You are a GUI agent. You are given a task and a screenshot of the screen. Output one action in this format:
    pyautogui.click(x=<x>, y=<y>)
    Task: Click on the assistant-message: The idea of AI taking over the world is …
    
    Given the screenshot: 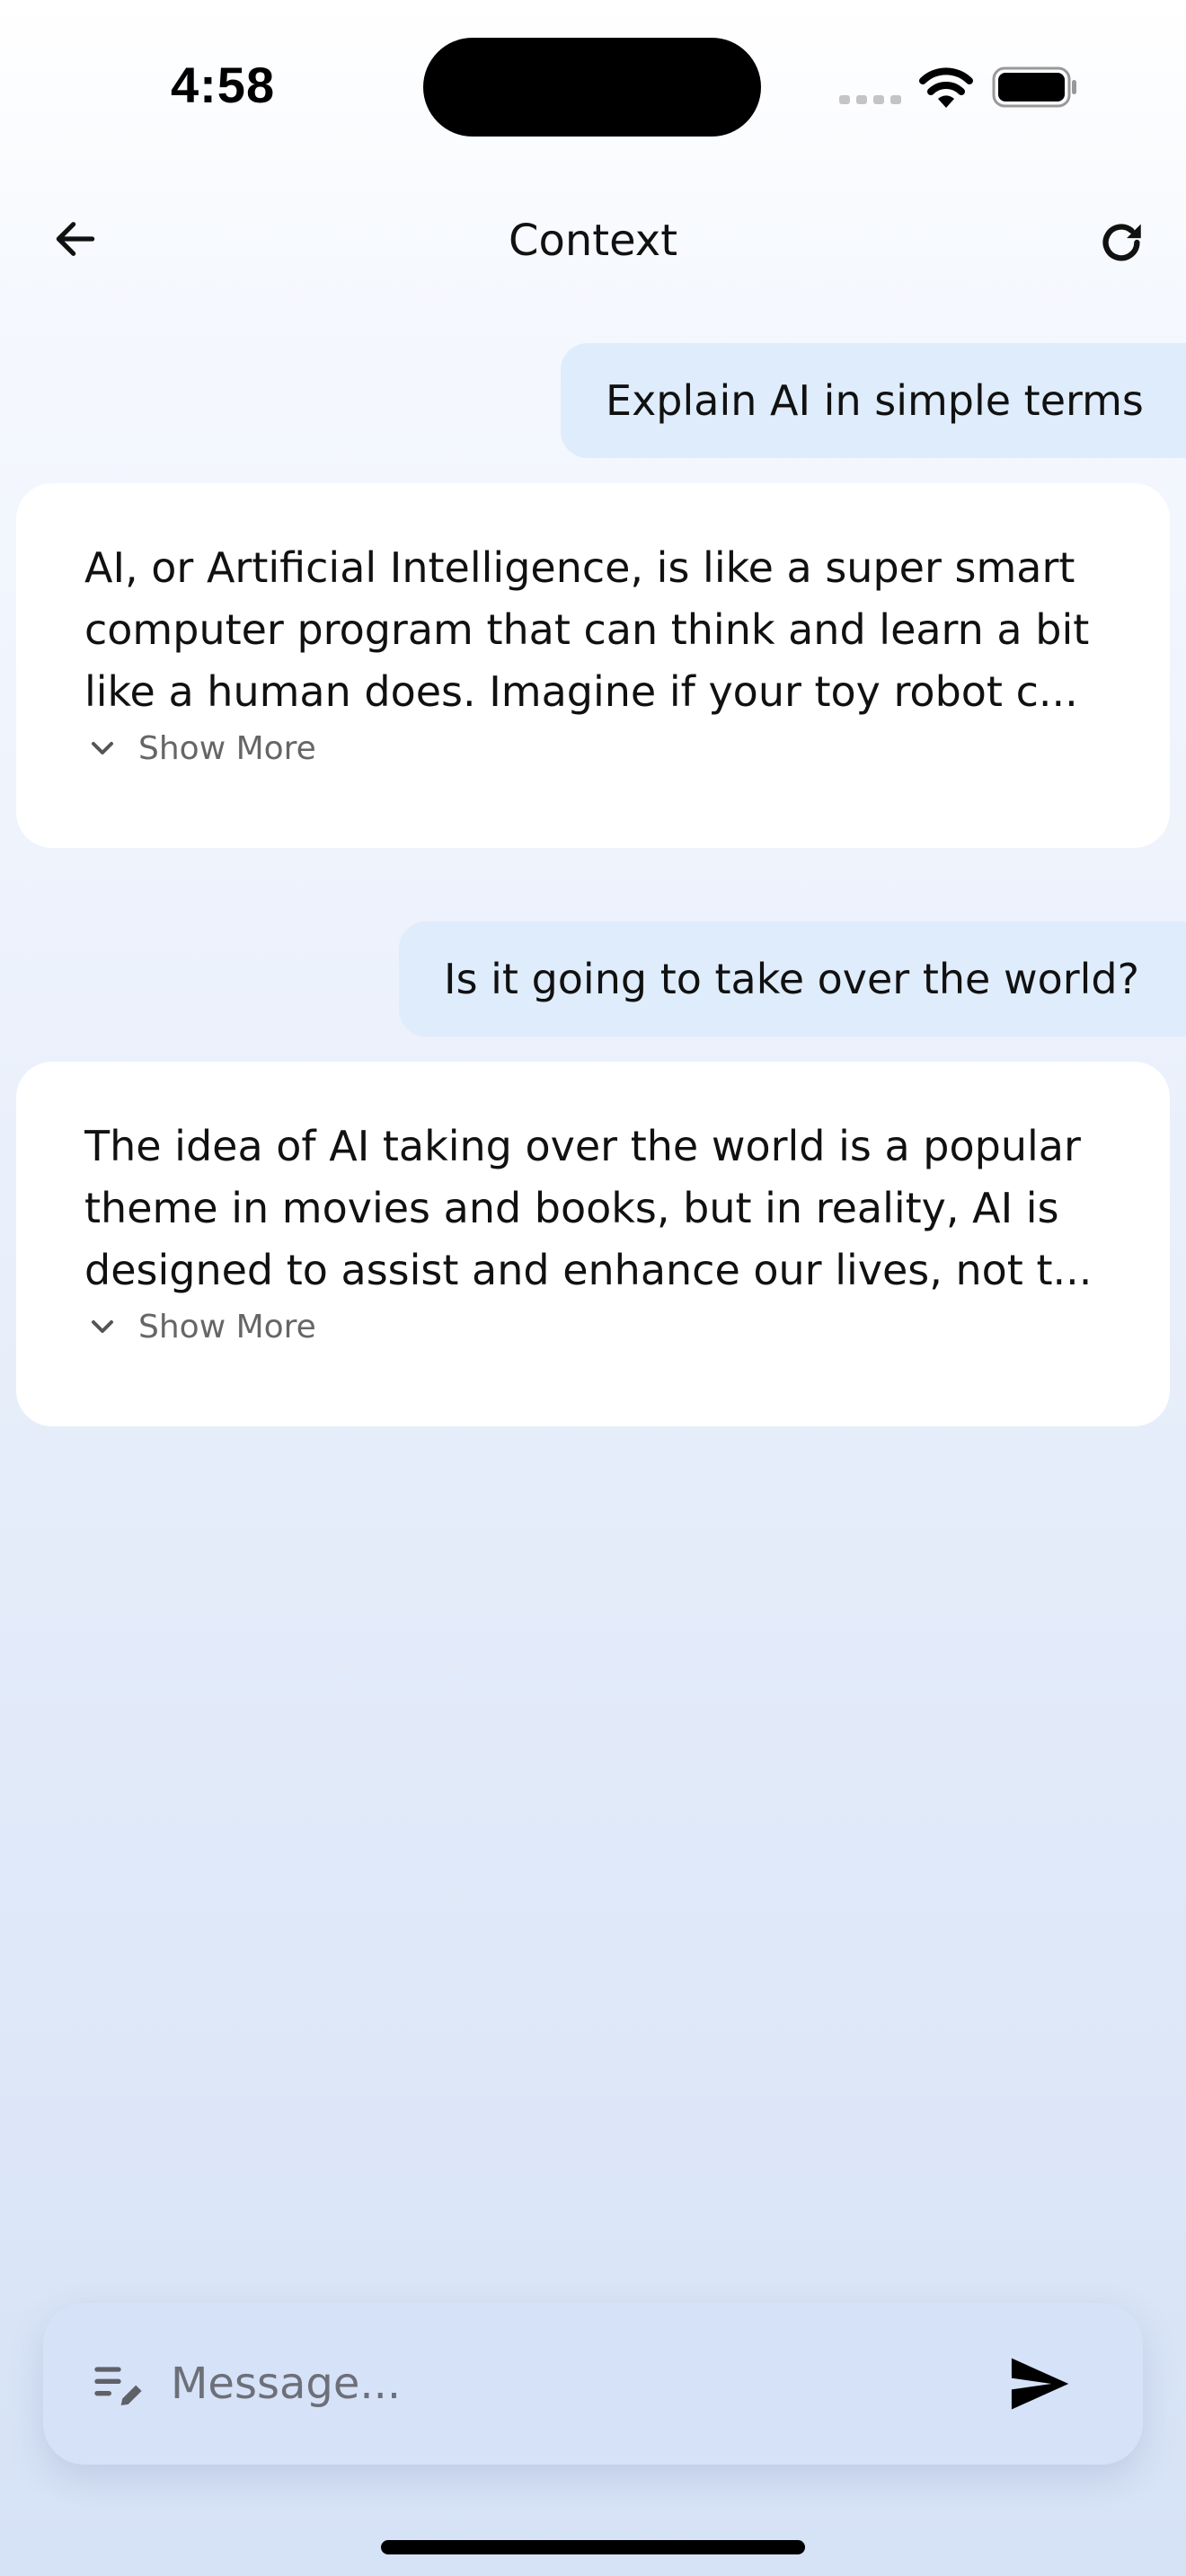 What is the action you would take?
    pyautogui.click(x=593, y=1244)
    